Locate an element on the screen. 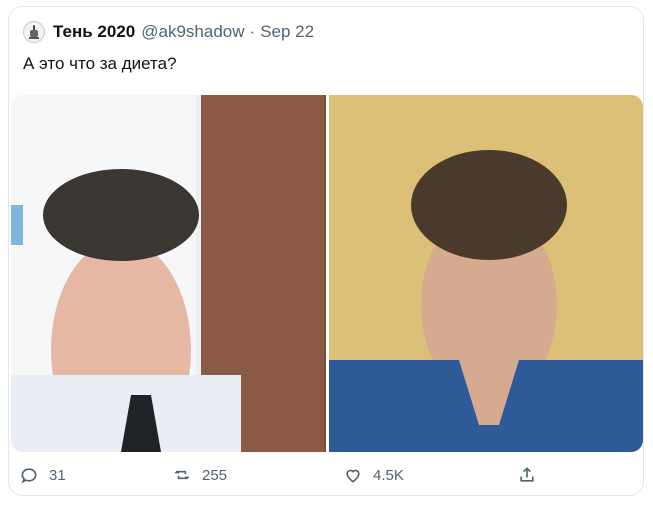 The width and height of the screenshot is (653, 505). share-action is located at coordinates (527, 475).